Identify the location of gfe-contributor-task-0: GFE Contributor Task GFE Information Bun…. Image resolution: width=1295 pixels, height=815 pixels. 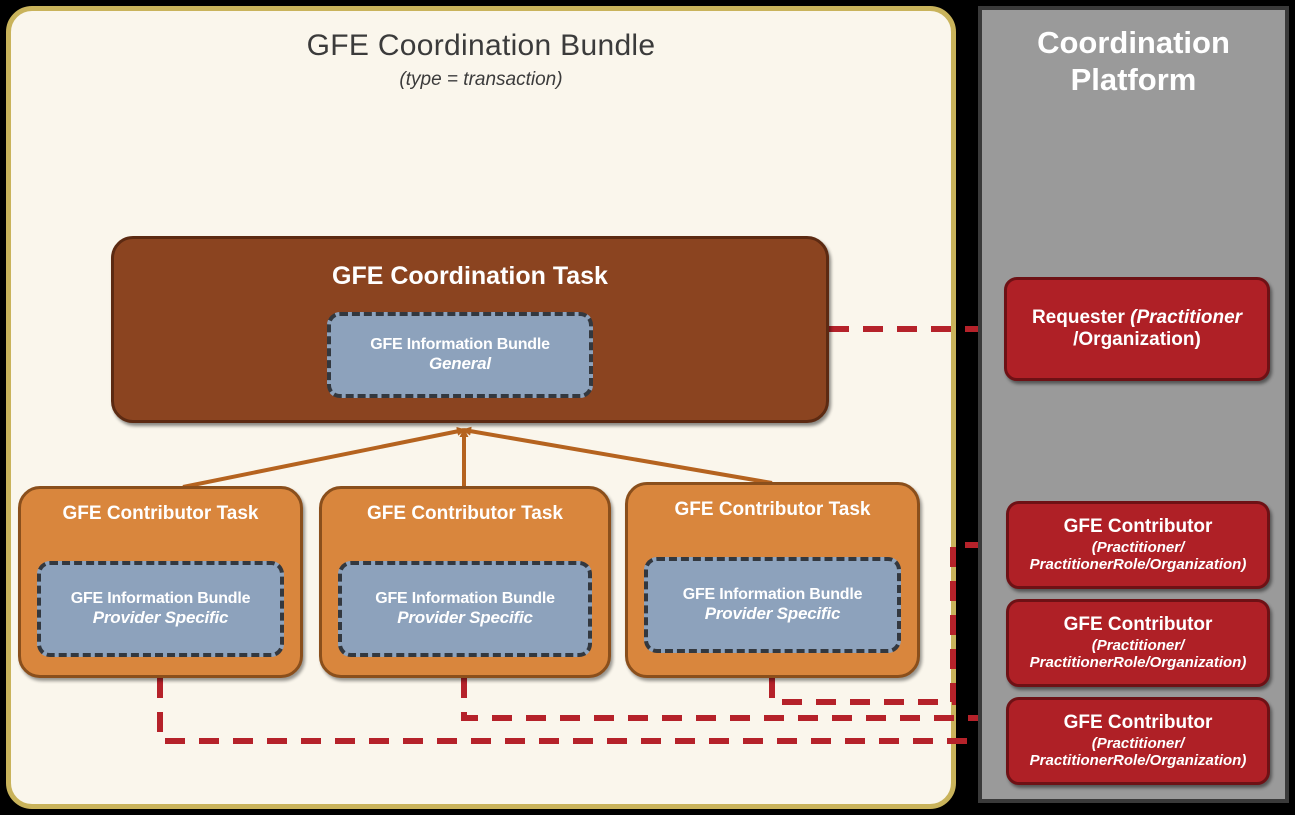
(160, 582).